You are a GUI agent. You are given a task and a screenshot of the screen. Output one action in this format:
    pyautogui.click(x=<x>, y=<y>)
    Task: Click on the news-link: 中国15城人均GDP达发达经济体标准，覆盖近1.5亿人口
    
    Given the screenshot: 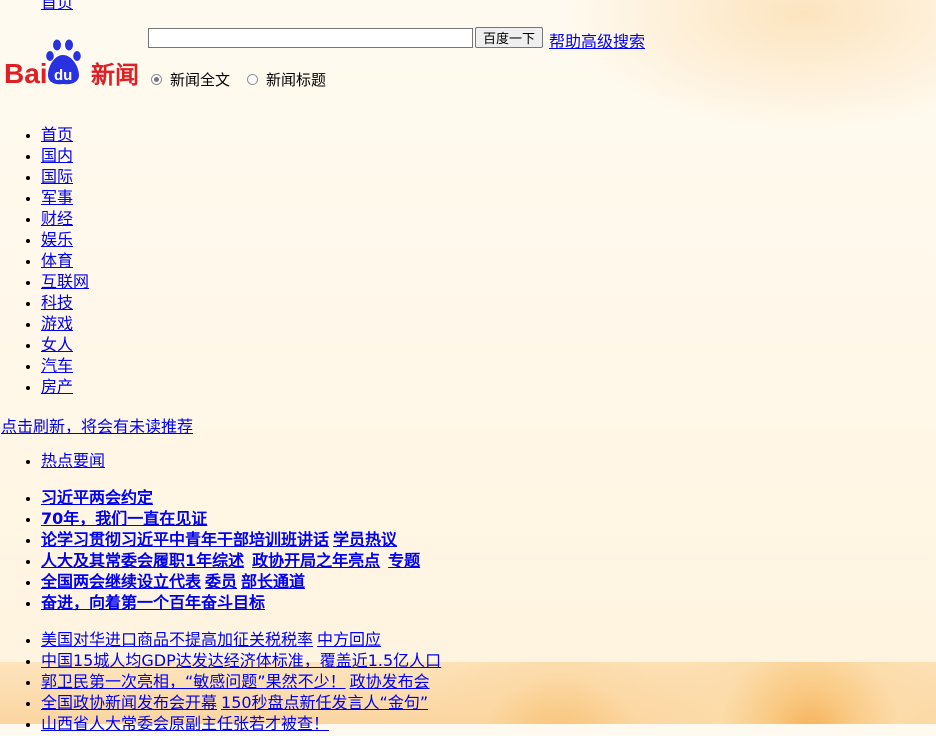 What is the action you would take?
    pyautogui.click(x=241, y=660)
    